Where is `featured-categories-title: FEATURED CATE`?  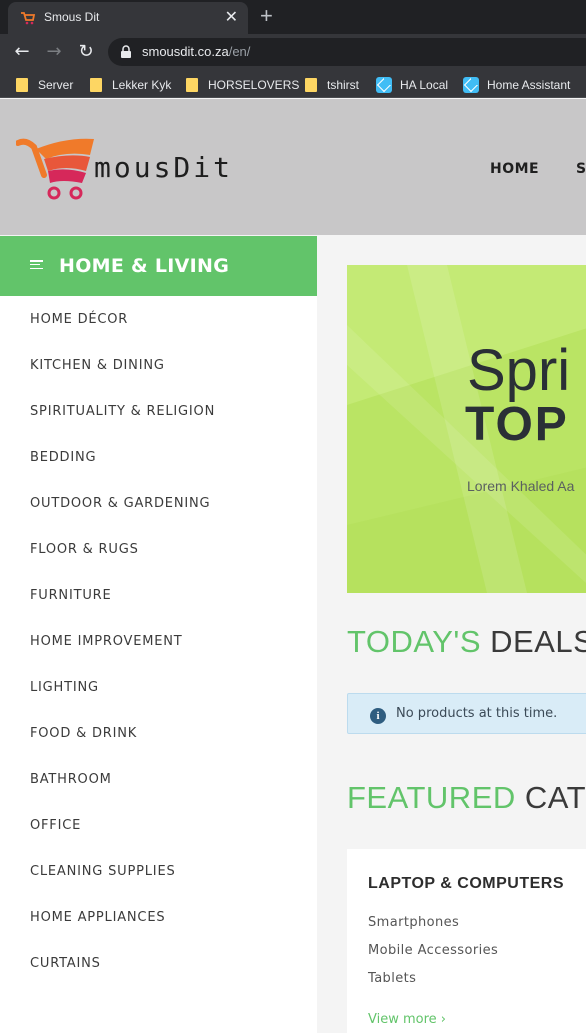
featured-categories-title: FEATURED CATE is located at coordinates (466, 798).